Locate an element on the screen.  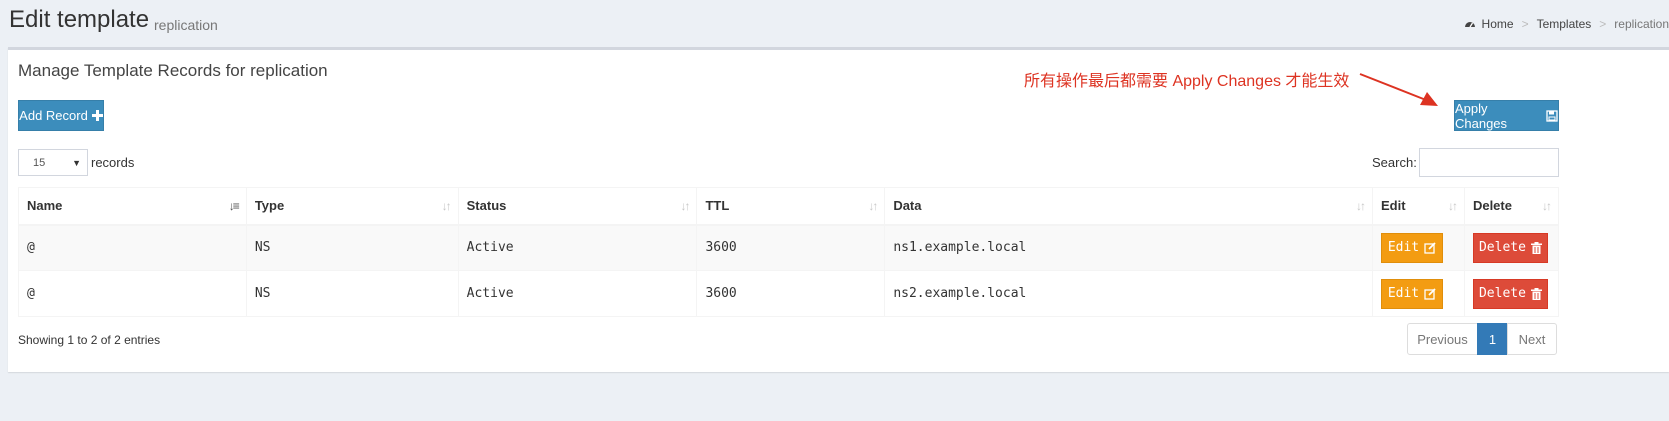
column-header-ttl: TTL ↓↑ is located at coordinates (791, 206).